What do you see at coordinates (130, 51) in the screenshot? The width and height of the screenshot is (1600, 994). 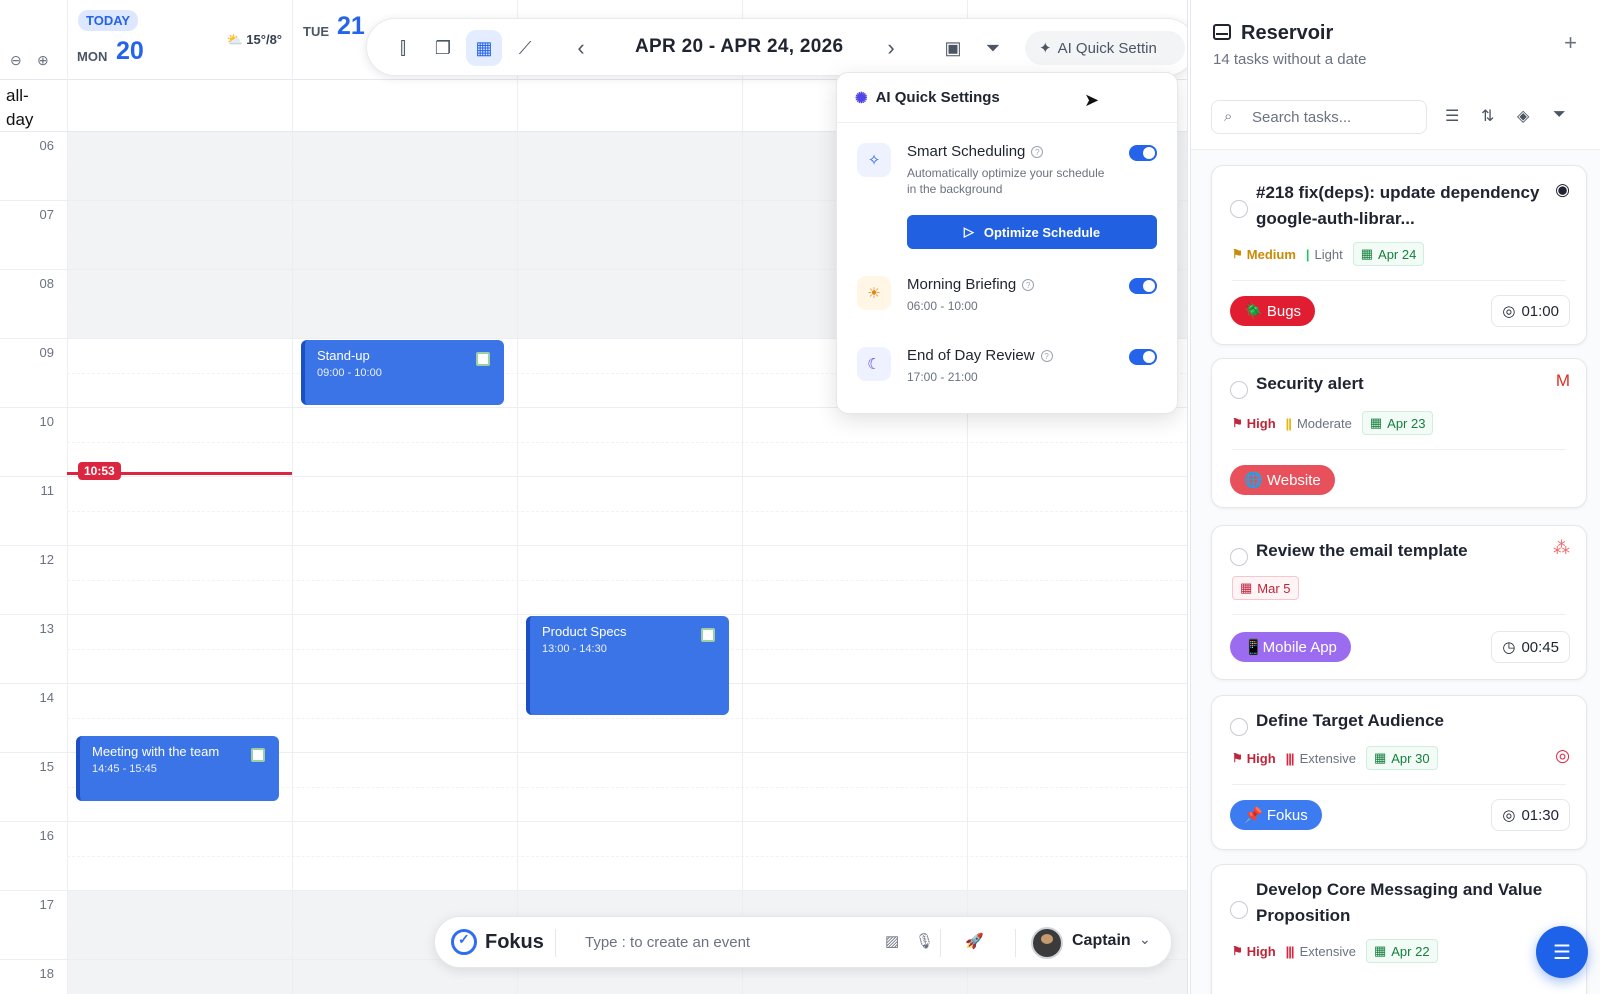 I see `day-number: 20` at bounding box center [130, 51].